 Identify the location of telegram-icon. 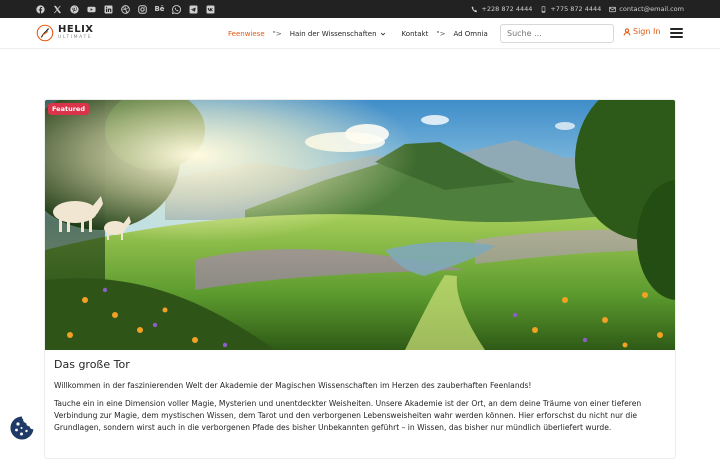
(193, 9).